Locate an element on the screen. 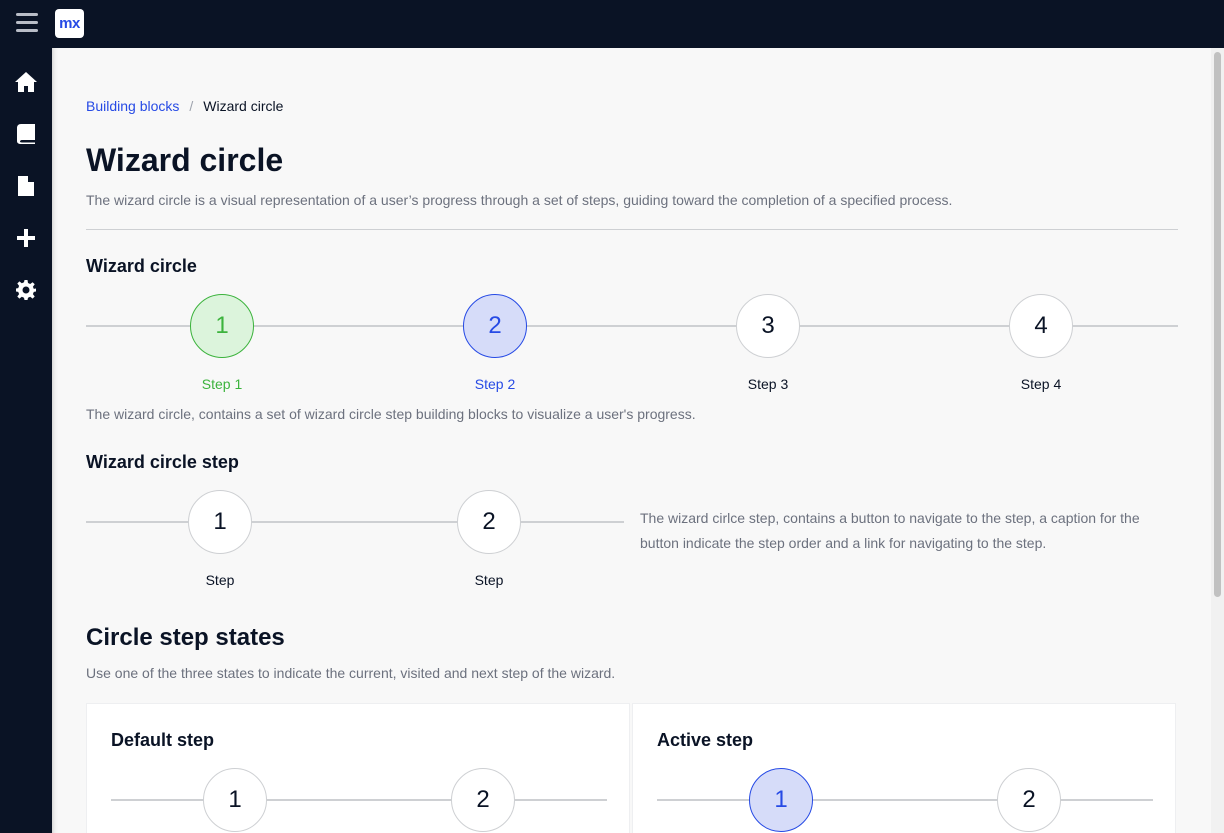 Image resolution: width=1224 pixels, height=833 pixels. gear-icon is located at coordinates (26, 290).